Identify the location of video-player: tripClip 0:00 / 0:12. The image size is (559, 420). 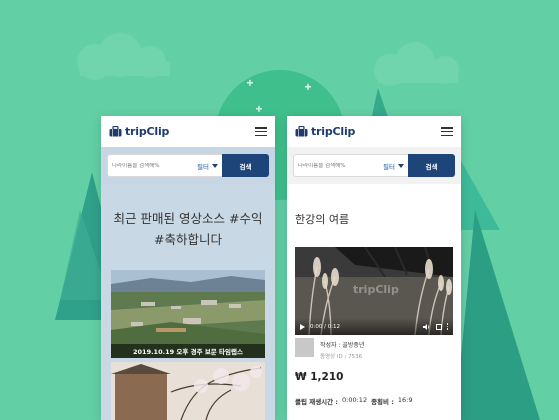
(374, 291).